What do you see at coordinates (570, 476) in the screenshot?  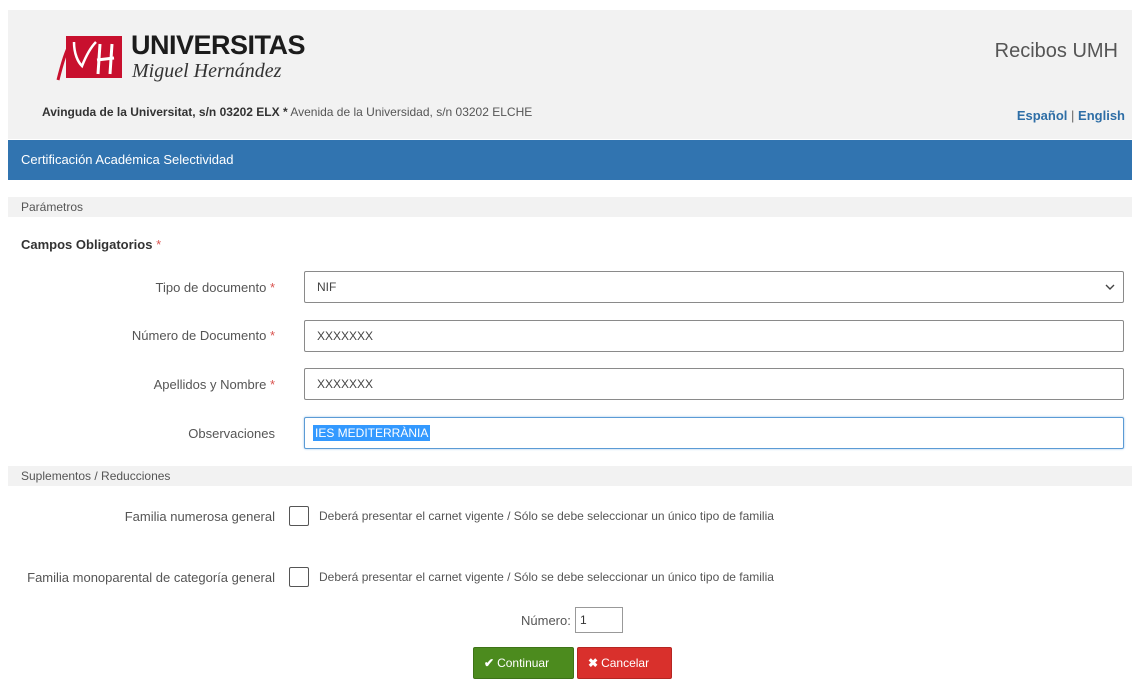 I see `supplements-section-header: Suplementos / Reducciones` at bounding box center [570, 476].